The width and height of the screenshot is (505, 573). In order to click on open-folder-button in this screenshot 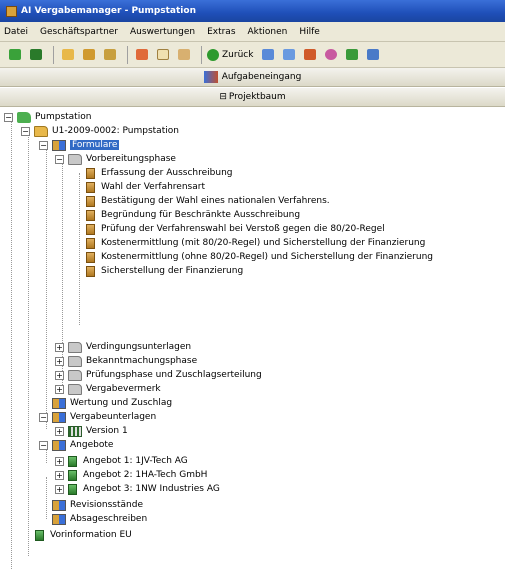, I will do `click(89, 55)`.